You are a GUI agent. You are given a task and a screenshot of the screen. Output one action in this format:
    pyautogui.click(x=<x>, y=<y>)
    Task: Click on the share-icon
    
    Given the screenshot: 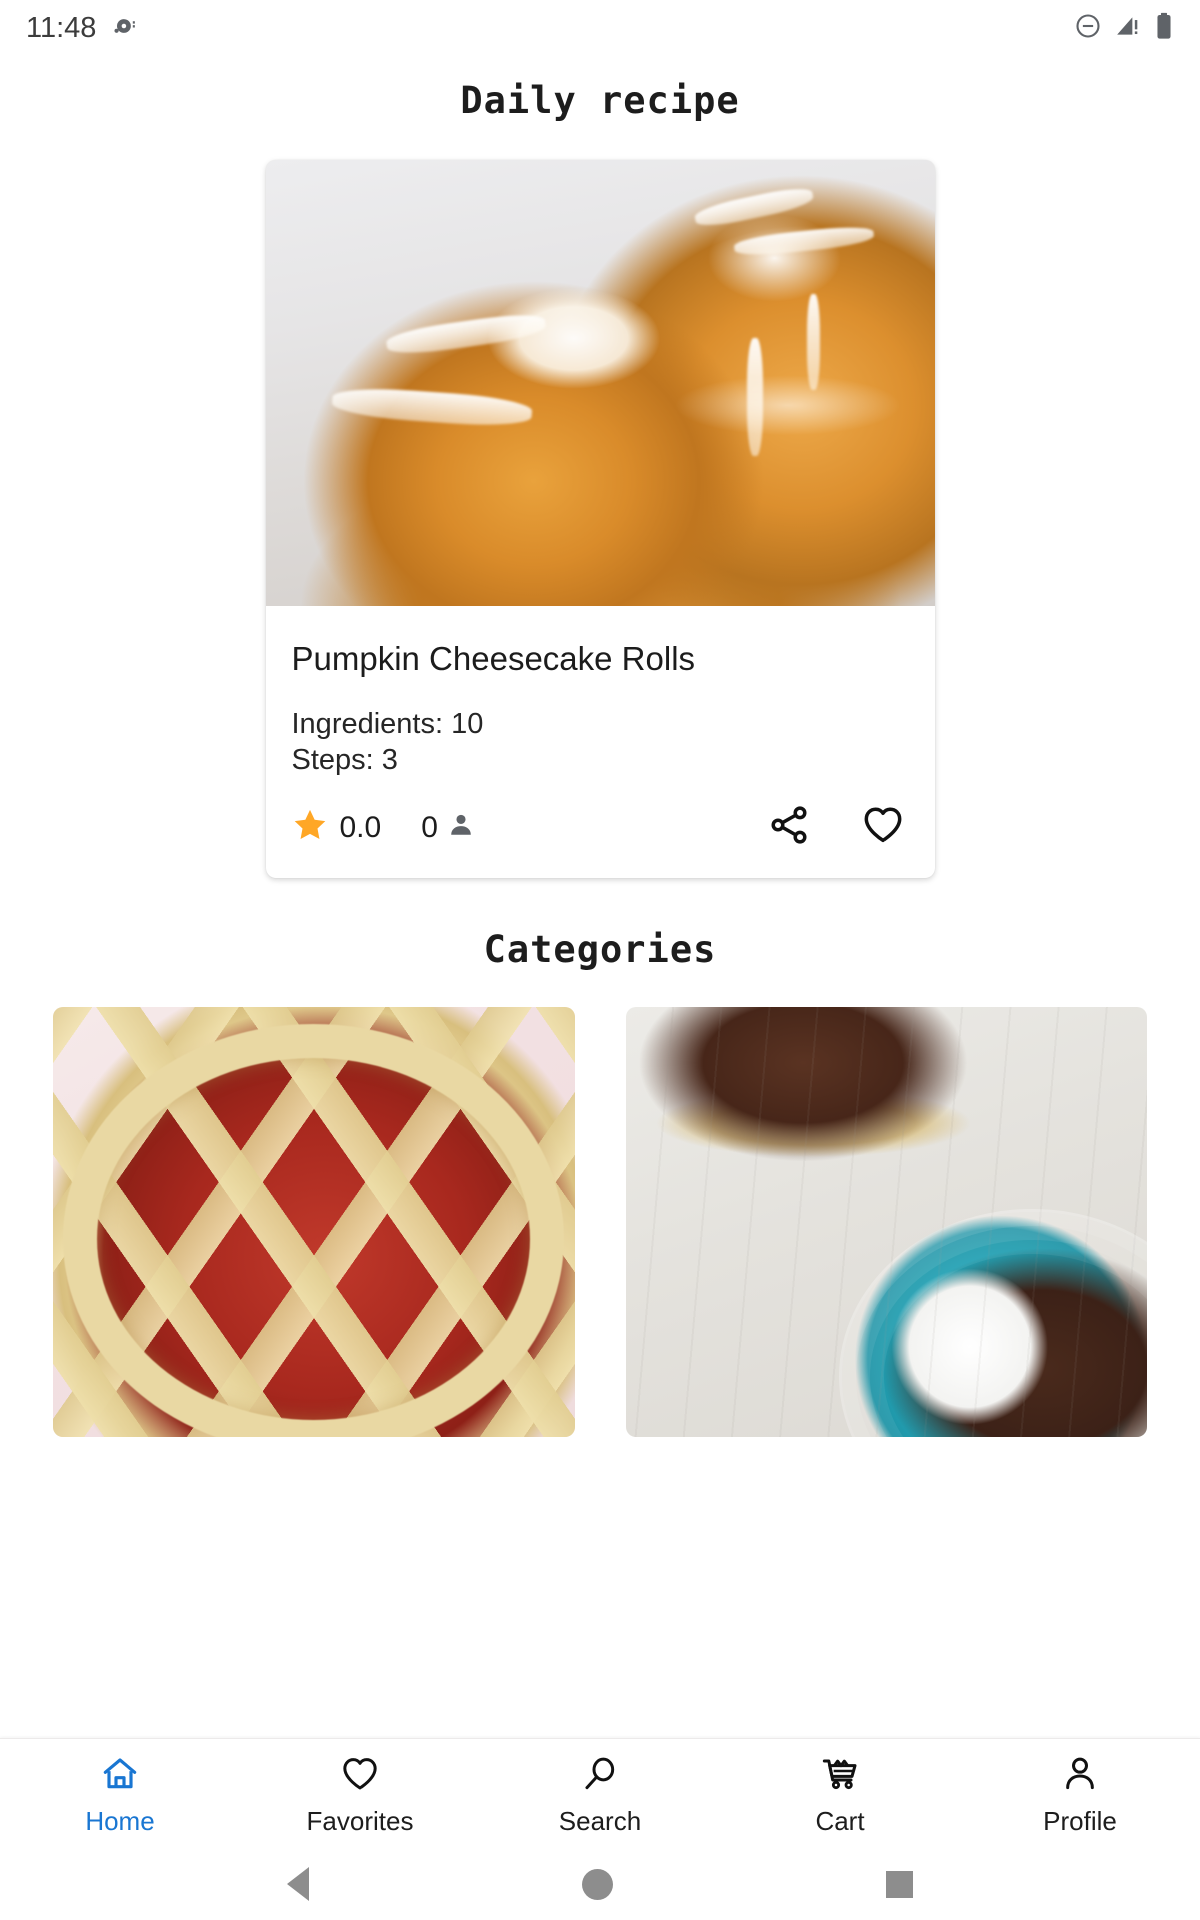 What is the action you would take?
    pyautogui.click(x=789, y=827)
    